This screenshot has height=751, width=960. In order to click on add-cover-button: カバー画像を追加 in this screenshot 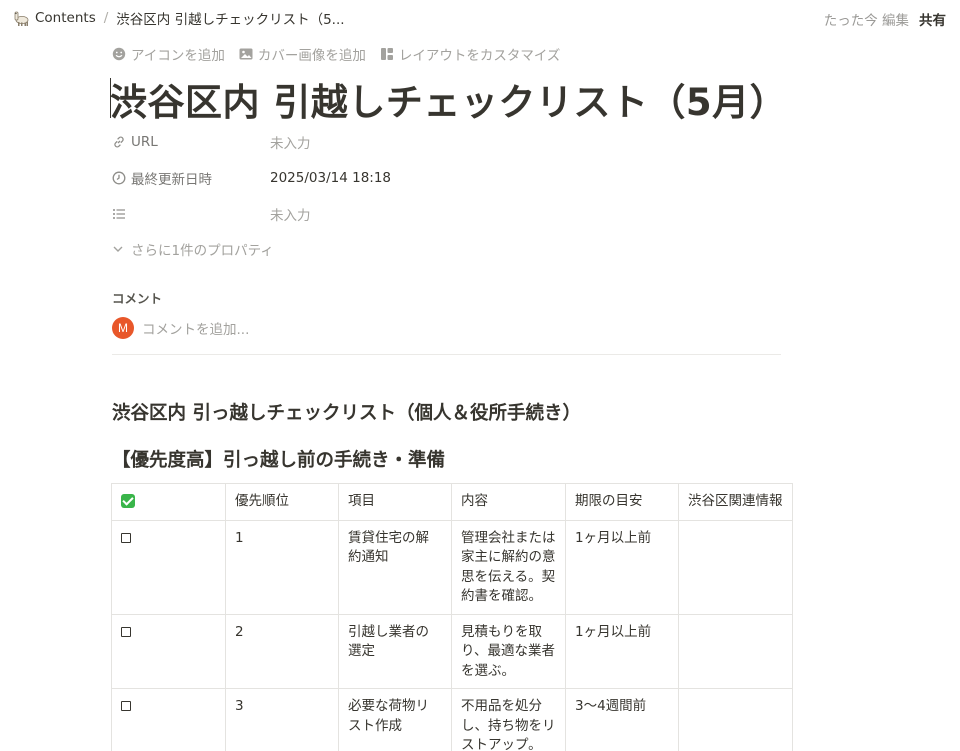, I will do `click(302, 54)`.